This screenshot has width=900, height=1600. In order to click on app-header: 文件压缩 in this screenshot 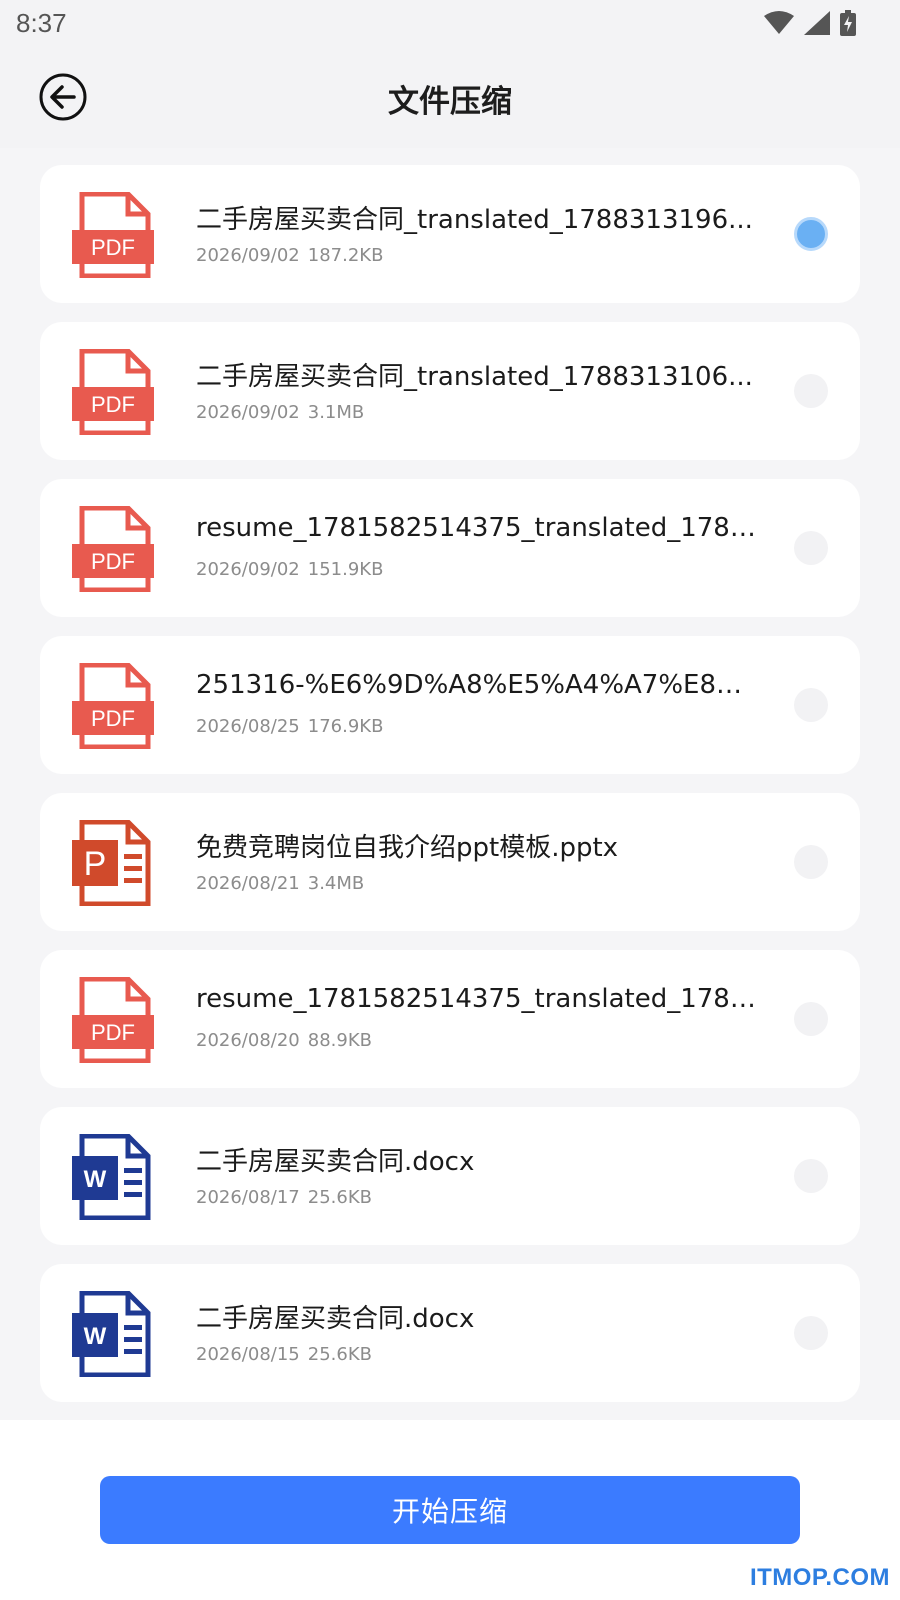, I will do `click(450, 99)`.